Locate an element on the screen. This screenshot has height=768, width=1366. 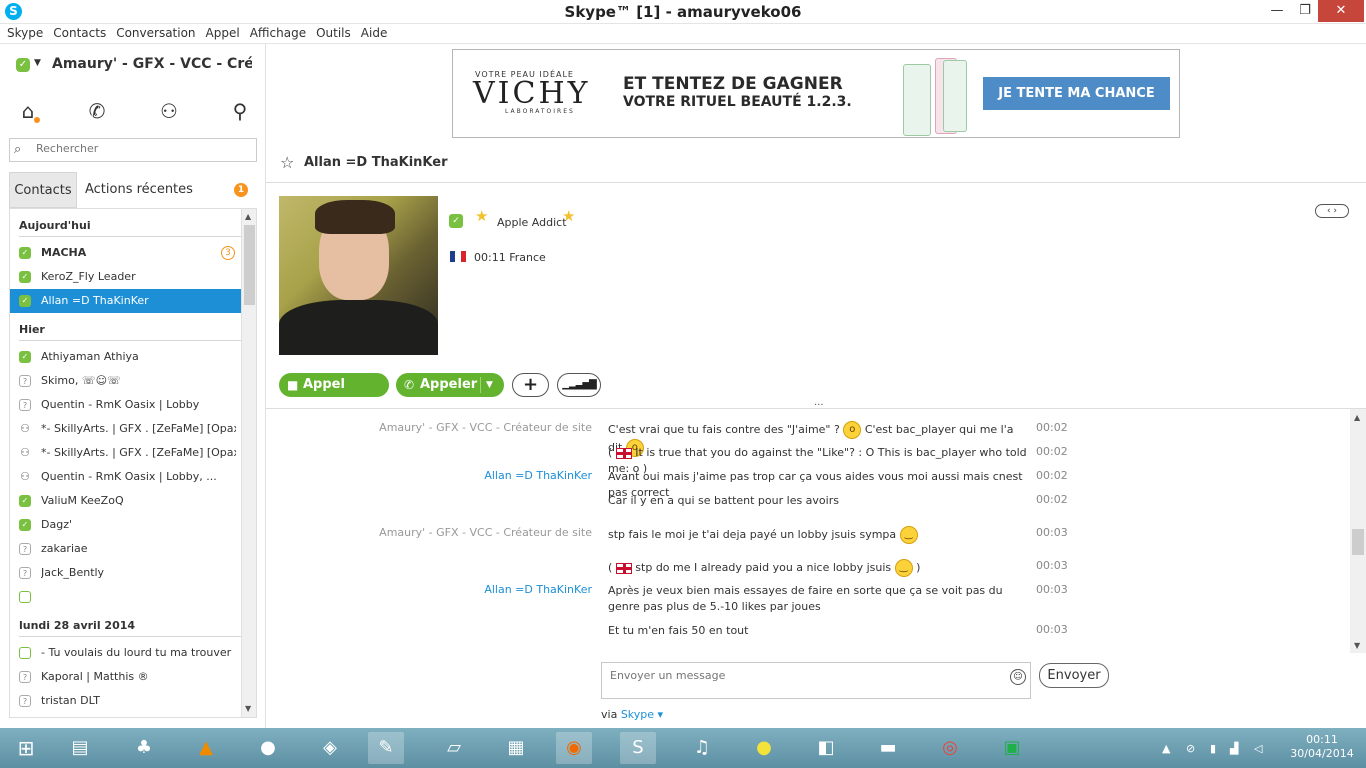
via-skype-dropdown: Skype ▾ is located at coordinates (642, 714).